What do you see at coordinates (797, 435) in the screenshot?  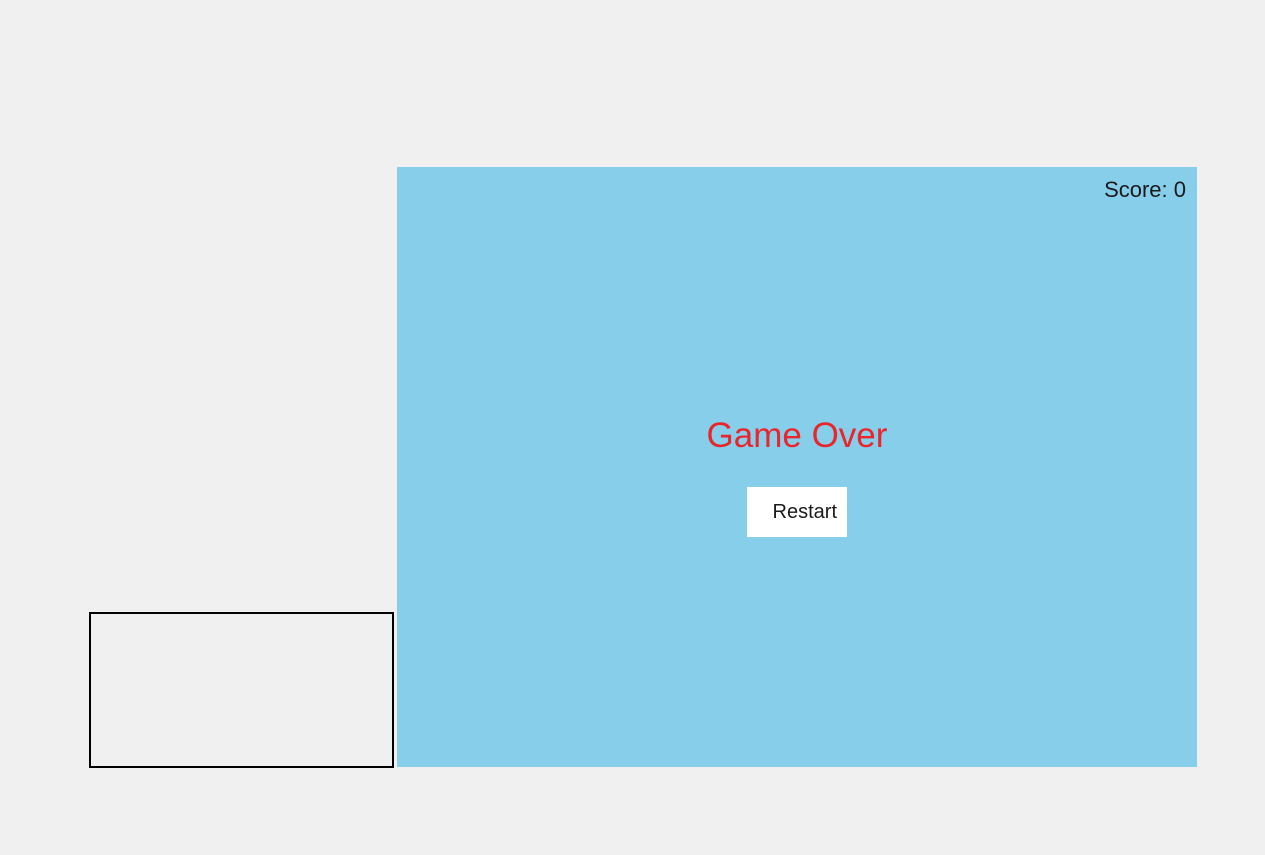 I see `game-over-text: Game Over` at bounding box center [797, 435].